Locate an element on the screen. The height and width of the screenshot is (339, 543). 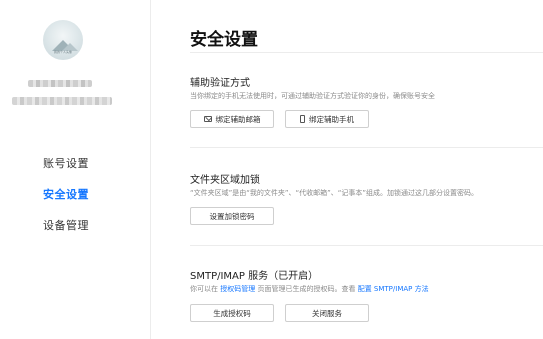
avatar-caption: 我的个人头像 is located at coordinates (62, 52).